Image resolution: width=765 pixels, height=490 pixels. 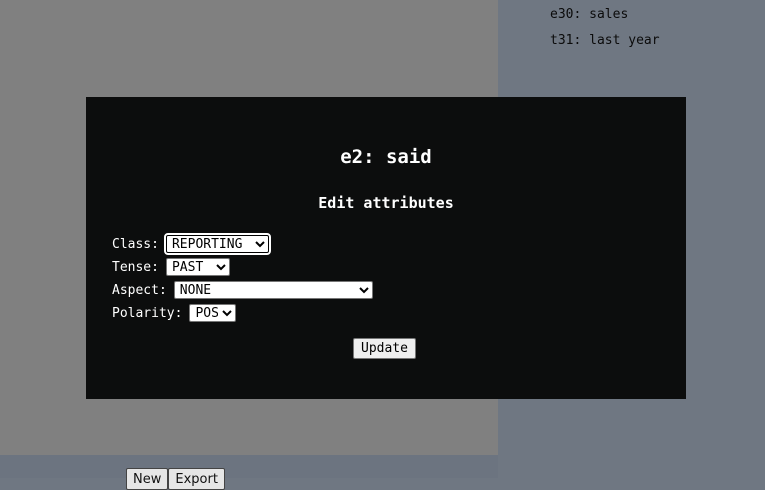 I want to click on class-label: Class:, so click(x=135, y=244).